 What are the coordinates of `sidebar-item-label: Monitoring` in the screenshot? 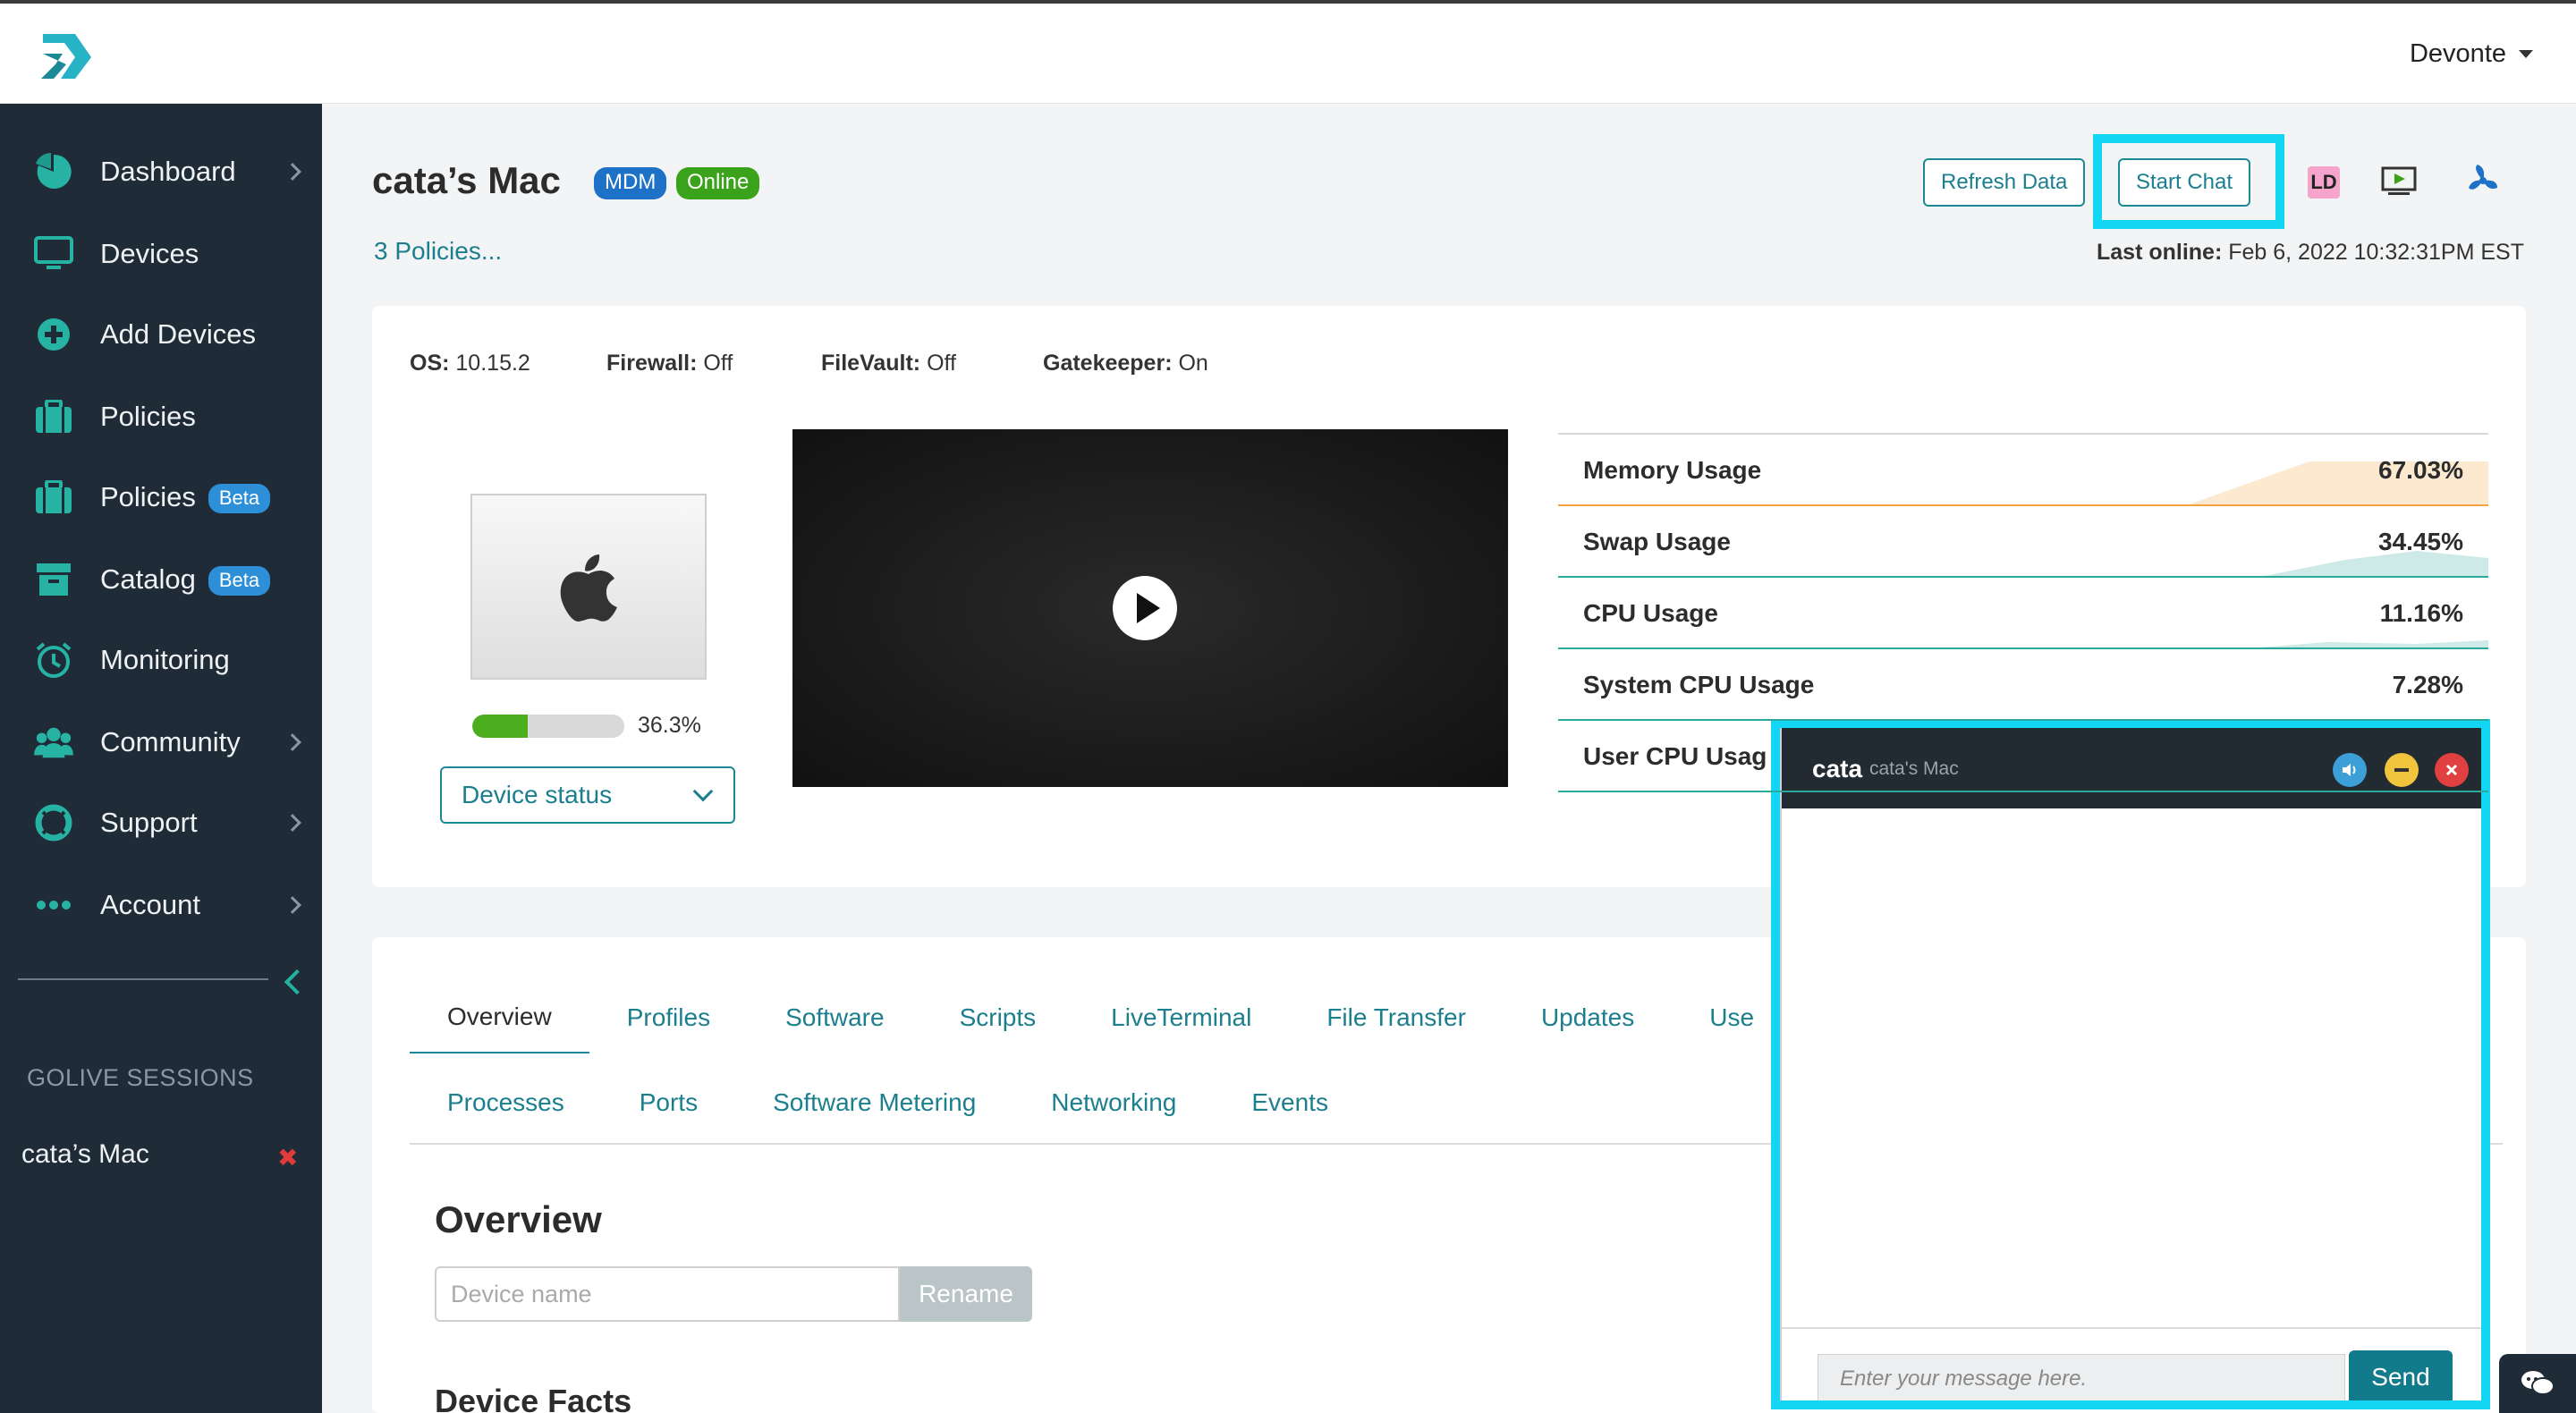 It's located at (165, 659).